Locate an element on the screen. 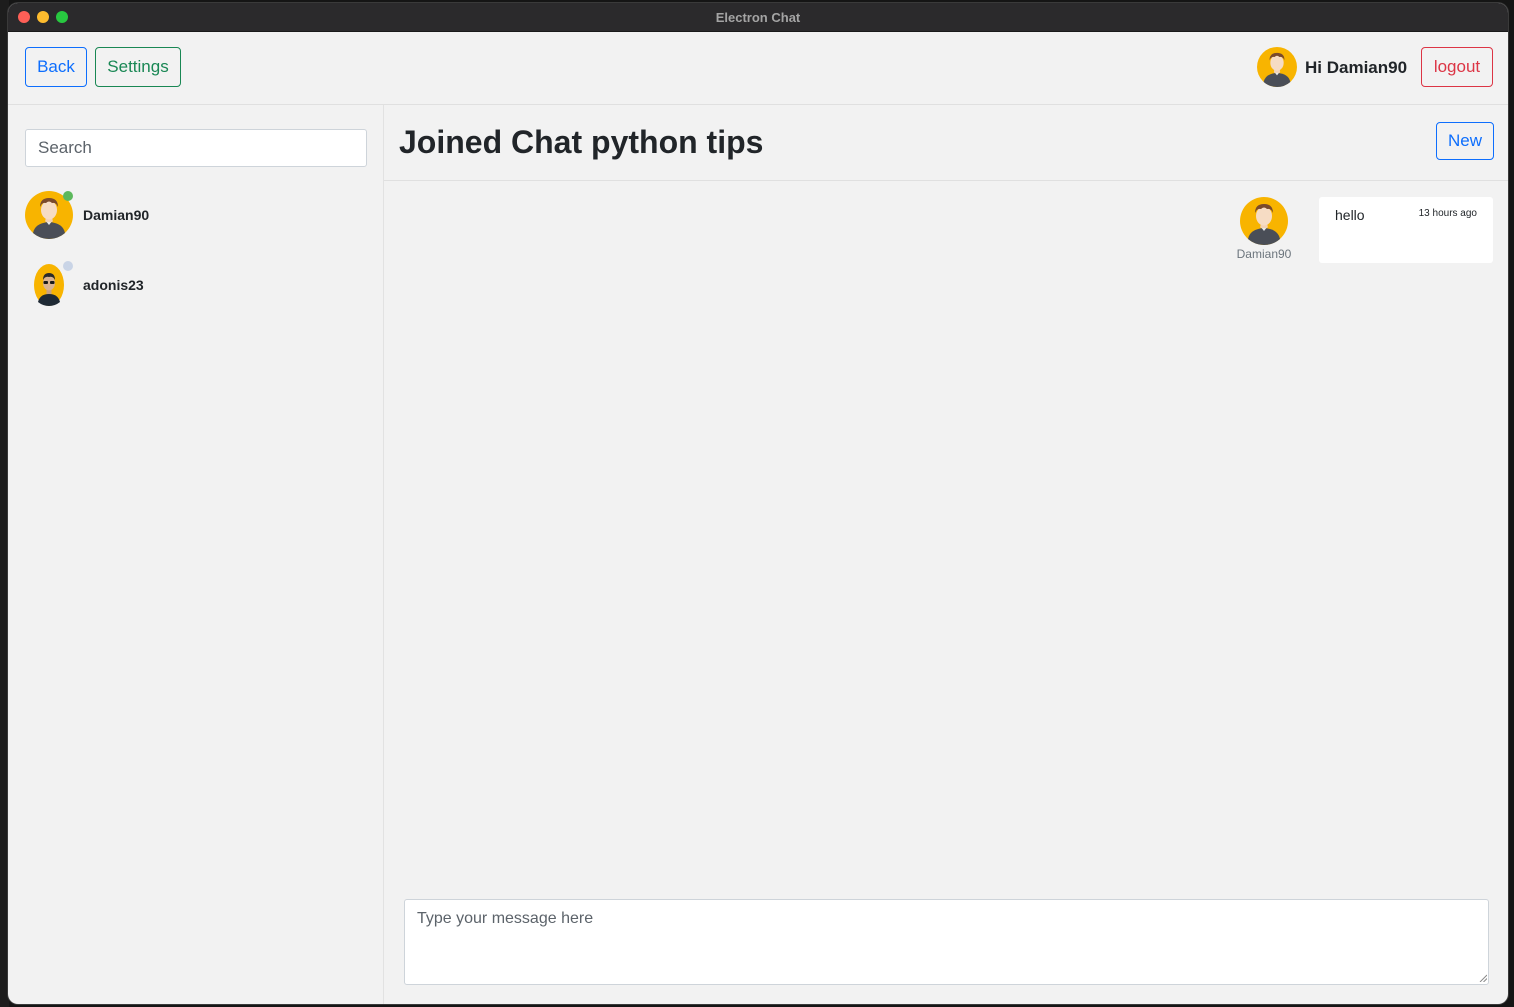 This screenshot has width=1514, height=1007. online-status-indicator is located at coordinates (68, 196).